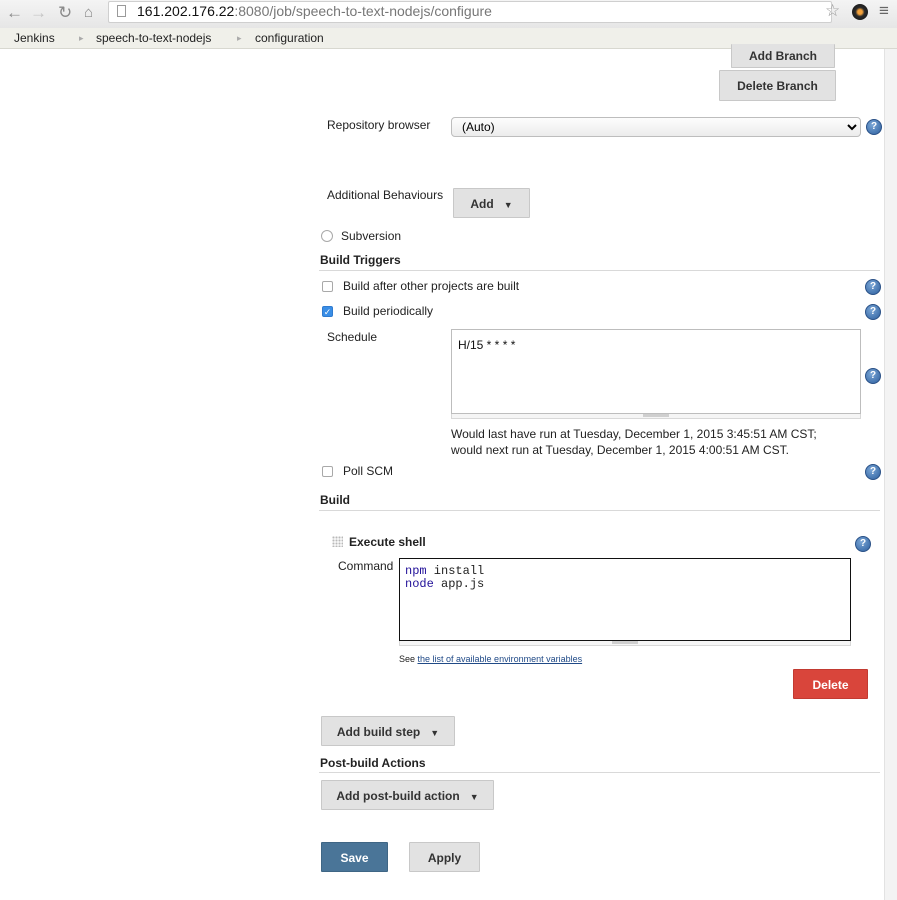 The width and height of the screenshot is (897, 900). I want to click on command-editor: npm install node app.js, so click(625, 599).